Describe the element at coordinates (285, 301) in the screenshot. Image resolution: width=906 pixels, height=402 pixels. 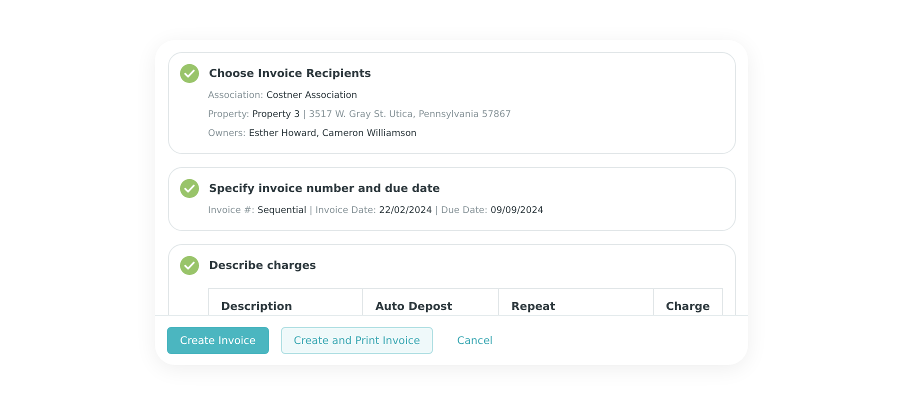
I see `column-header: Description` at that location.